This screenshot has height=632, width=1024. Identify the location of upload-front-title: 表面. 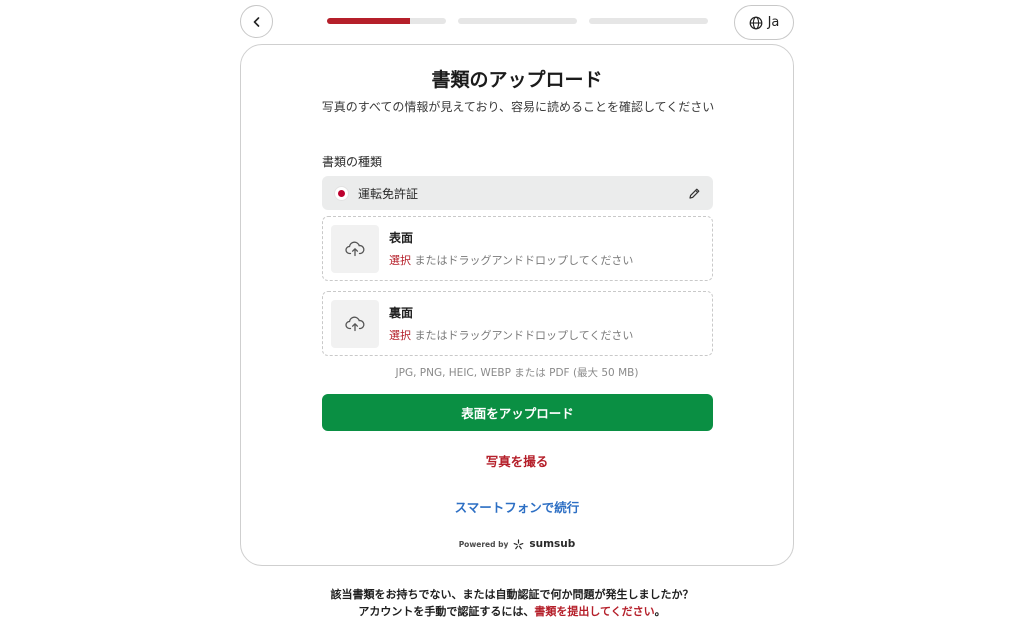
(401, 238).